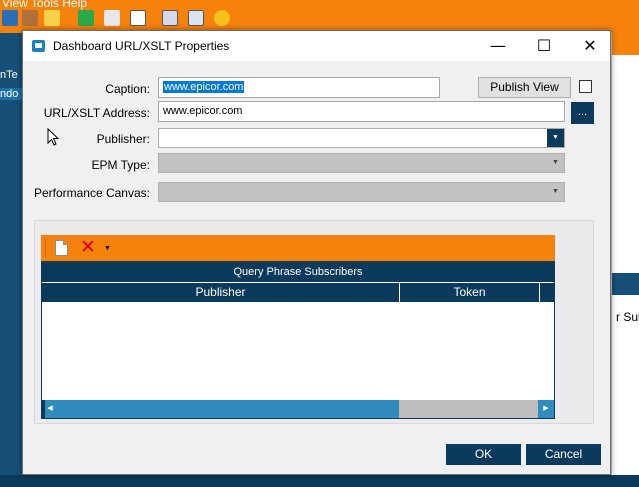 This screenshot has width=639, height=487. I want to click on dialog-title: Dashboard URL/XSLT Properties, so click(141, 46).